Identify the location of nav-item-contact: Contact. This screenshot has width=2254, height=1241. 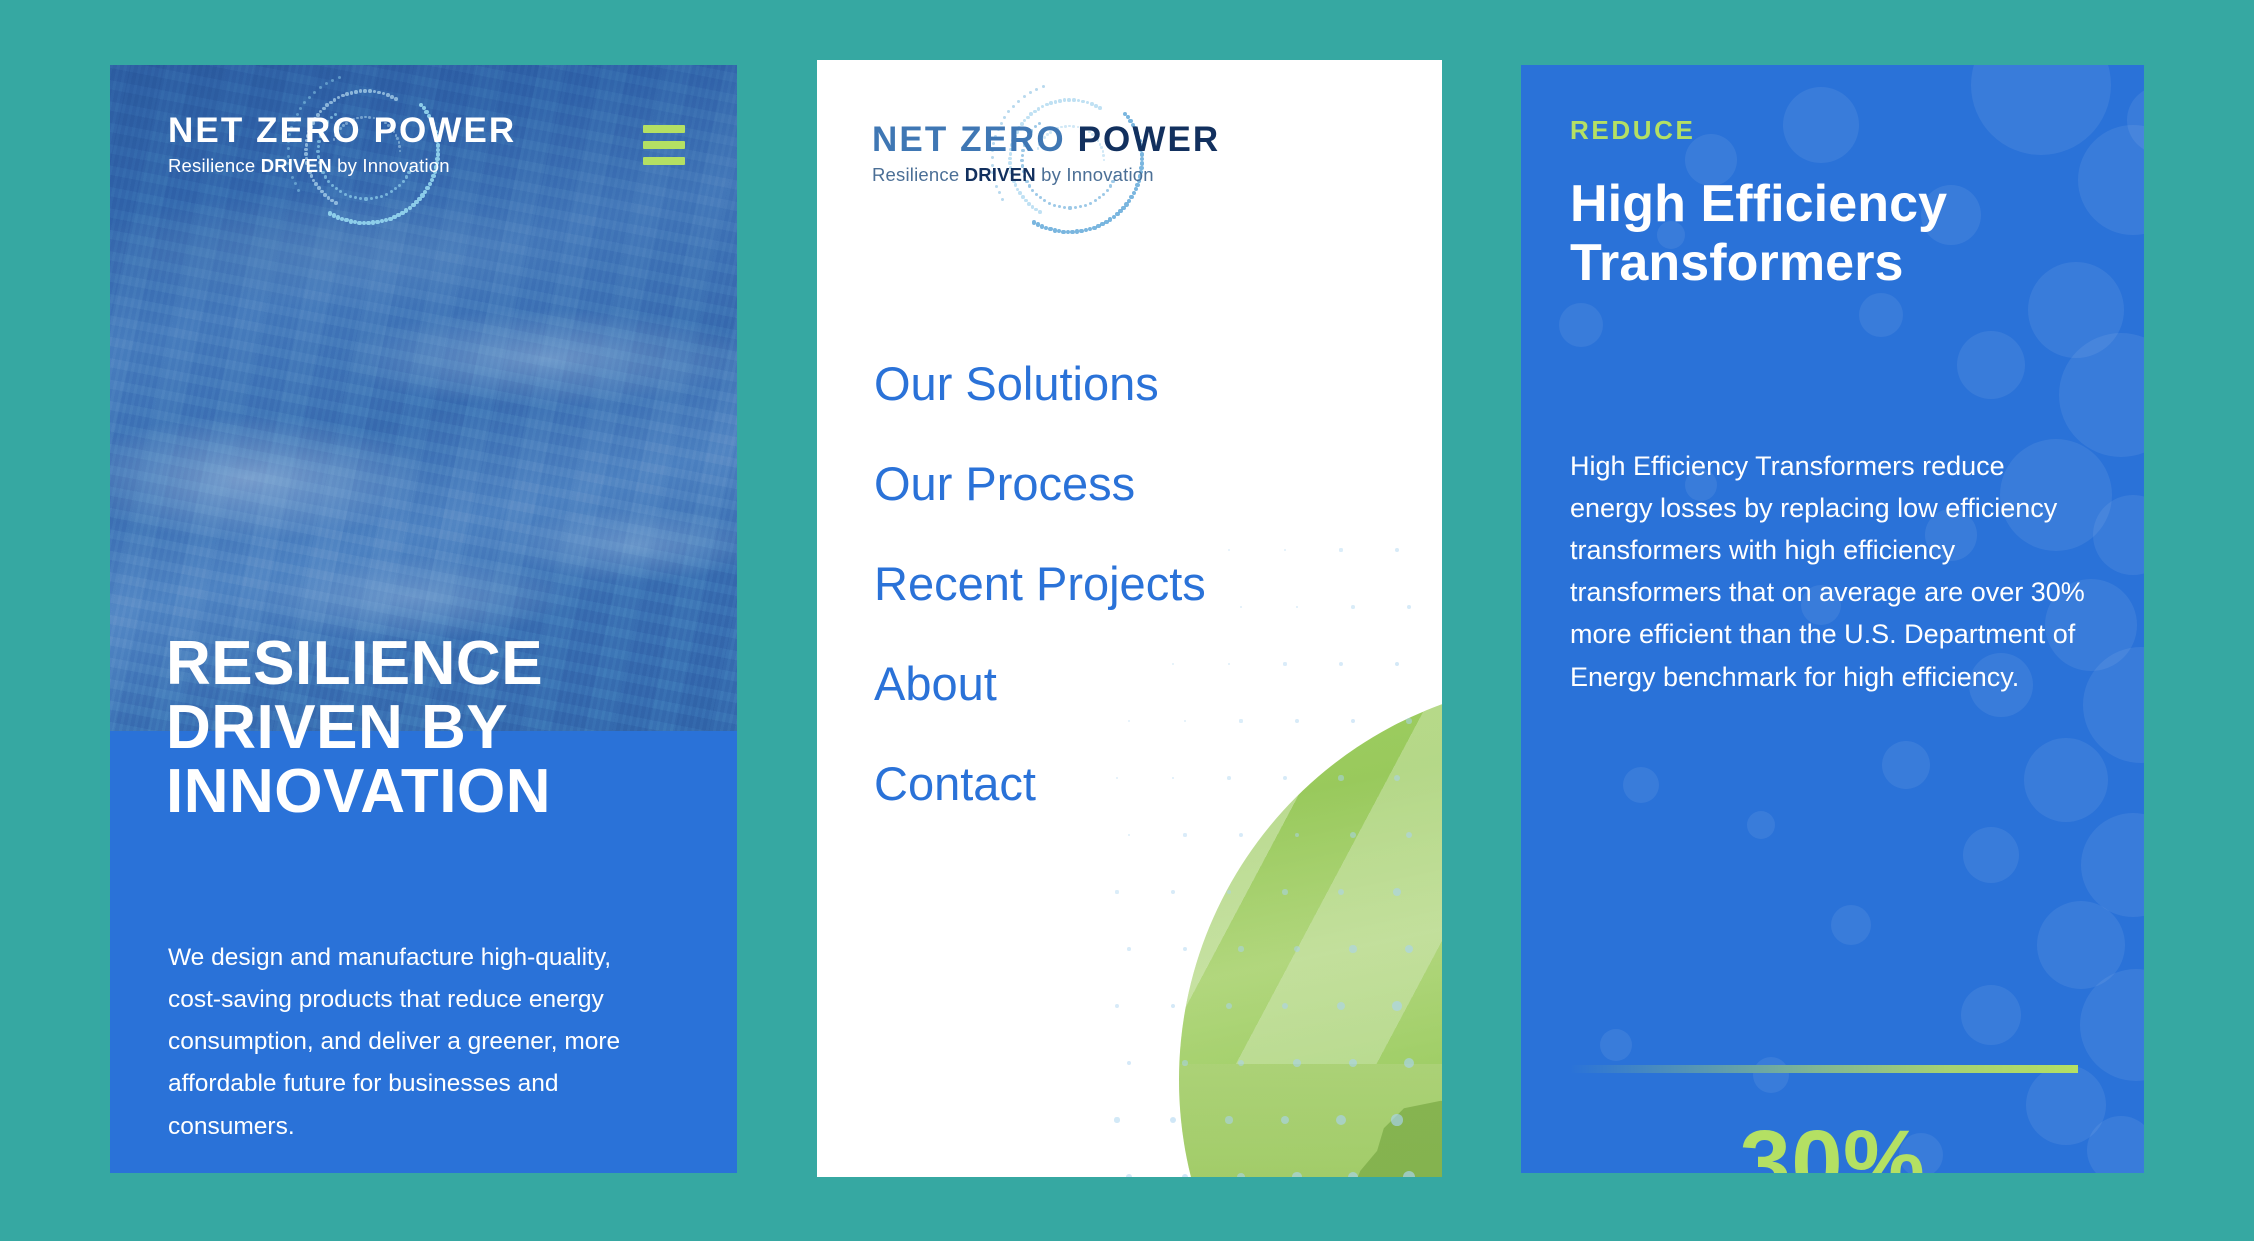
(1040, 783).